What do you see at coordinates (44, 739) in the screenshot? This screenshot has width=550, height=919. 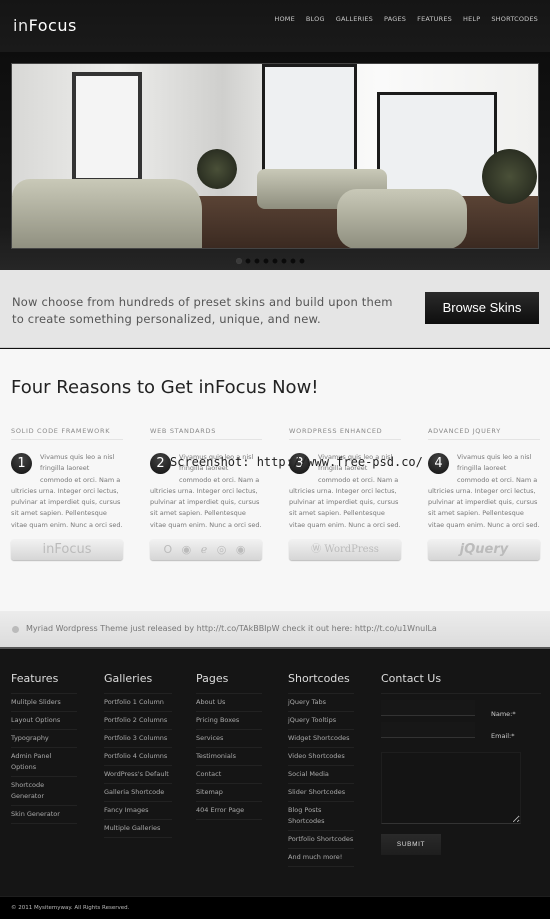 I see `footer-link: Typography` at bounding box center [44, 739].